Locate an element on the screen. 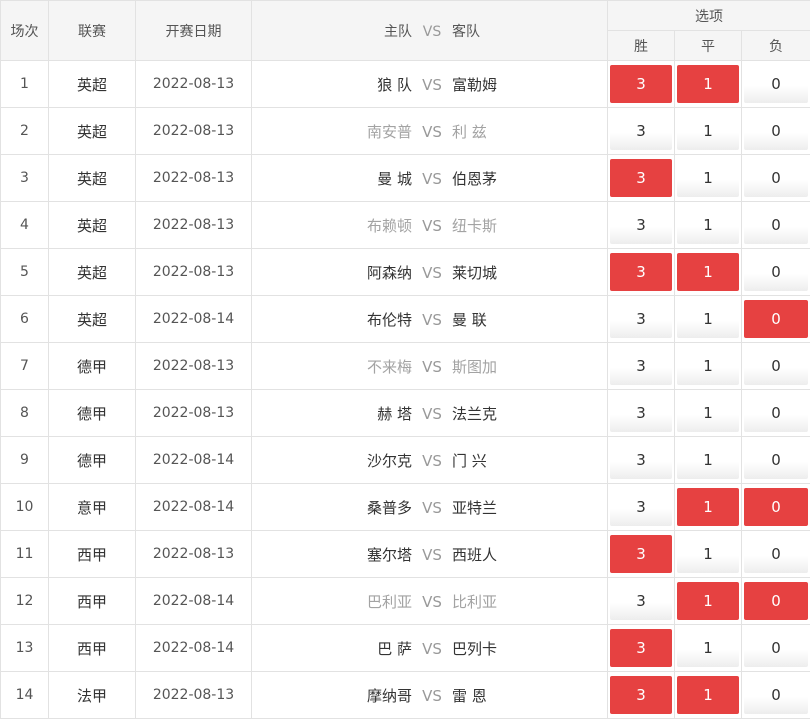 The image size is (810, 719). away-team: 法兰克 is located at coordinates (532, 413).